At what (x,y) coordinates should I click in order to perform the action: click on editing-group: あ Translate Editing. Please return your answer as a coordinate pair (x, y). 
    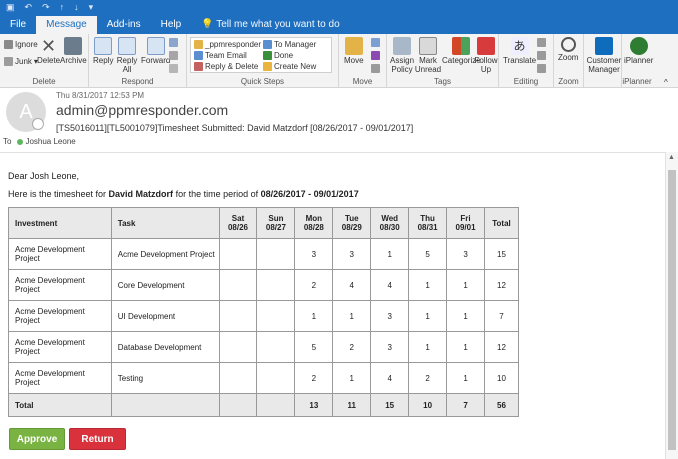
    Looking at the image, I should click on (526, 61).